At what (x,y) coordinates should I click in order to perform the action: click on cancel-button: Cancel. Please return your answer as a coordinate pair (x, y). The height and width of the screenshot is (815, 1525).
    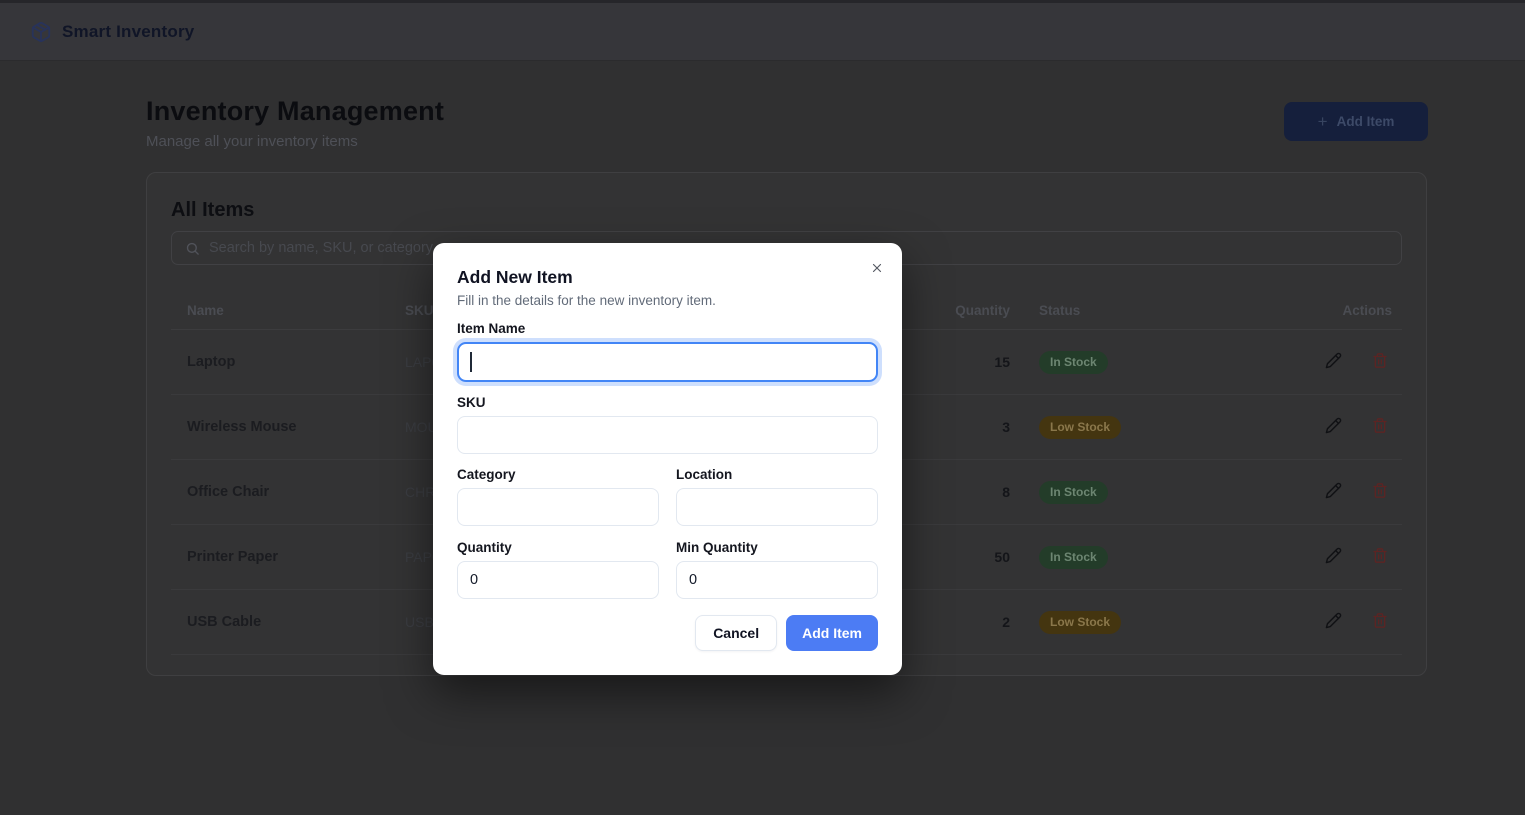
    Looking at the image, I should click on (736, 633).